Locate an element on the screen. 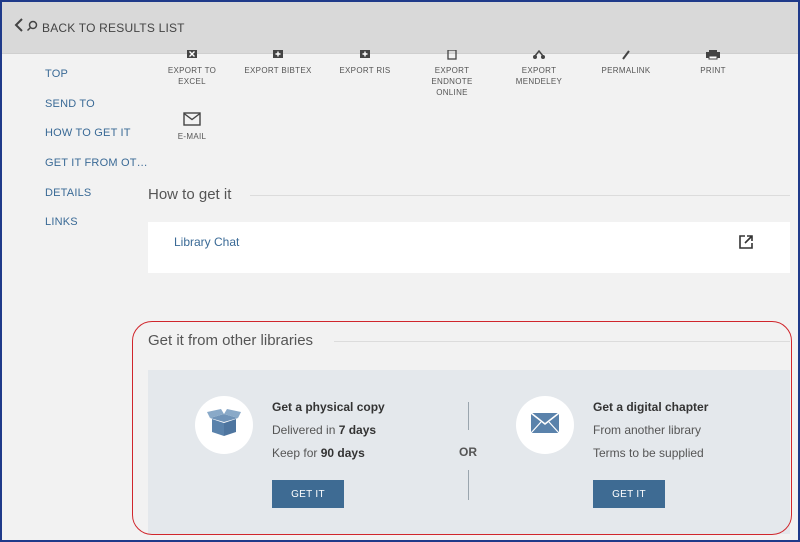 Image resolution: width=800 pixels, height=542 pixels. chevron-left-icon is located at coordinates (19, 27).